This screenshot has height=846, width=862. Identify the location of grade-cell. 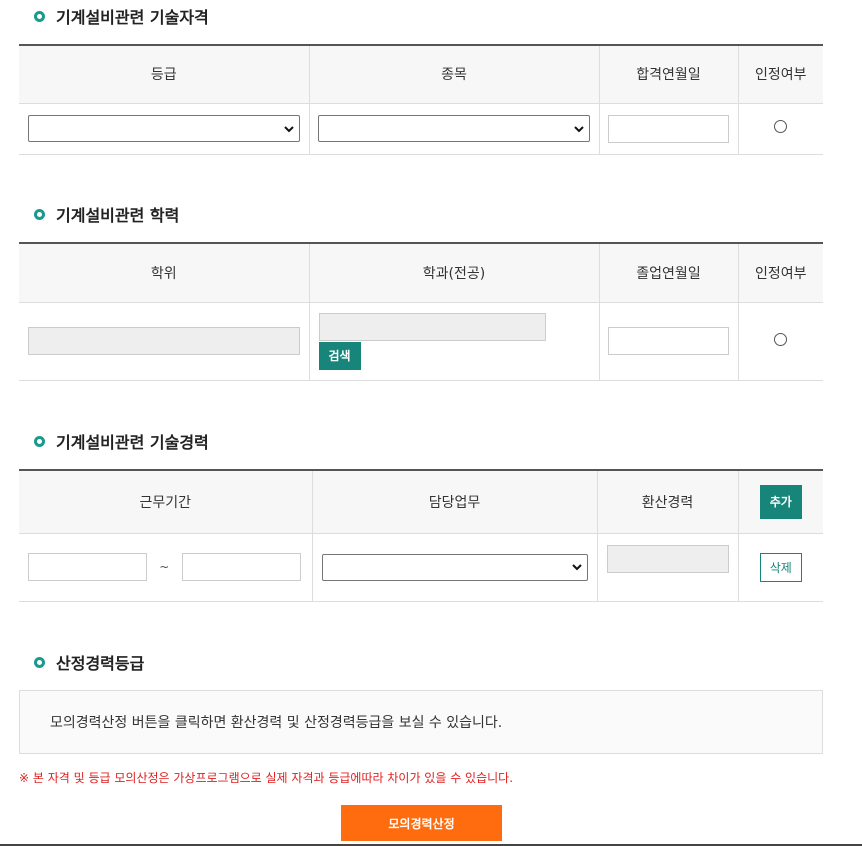
(164, 129).